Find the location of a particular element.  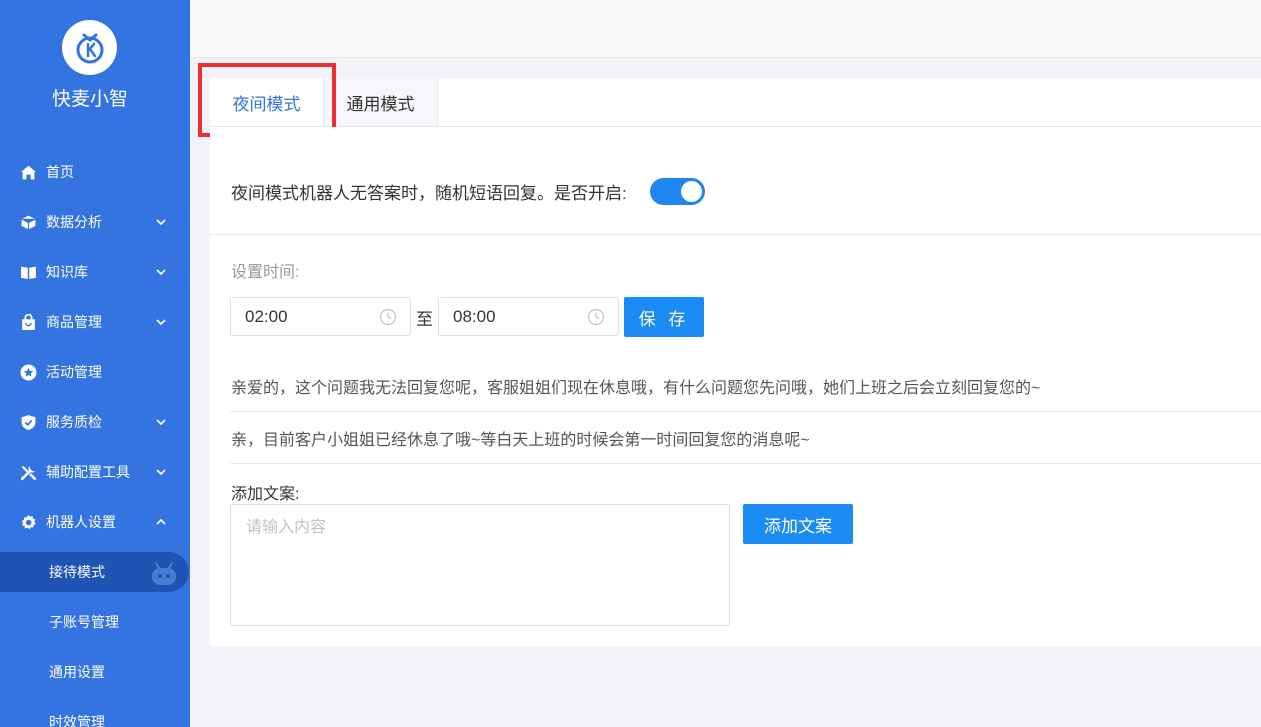

top-header is located at coordinates (725, 29).